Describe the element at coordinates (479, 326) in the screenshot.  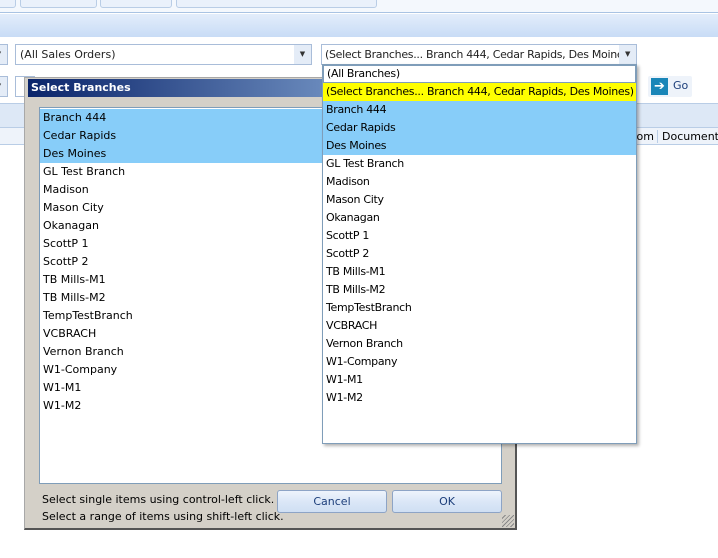
I see `branch-option: VCBRACH` at that location.